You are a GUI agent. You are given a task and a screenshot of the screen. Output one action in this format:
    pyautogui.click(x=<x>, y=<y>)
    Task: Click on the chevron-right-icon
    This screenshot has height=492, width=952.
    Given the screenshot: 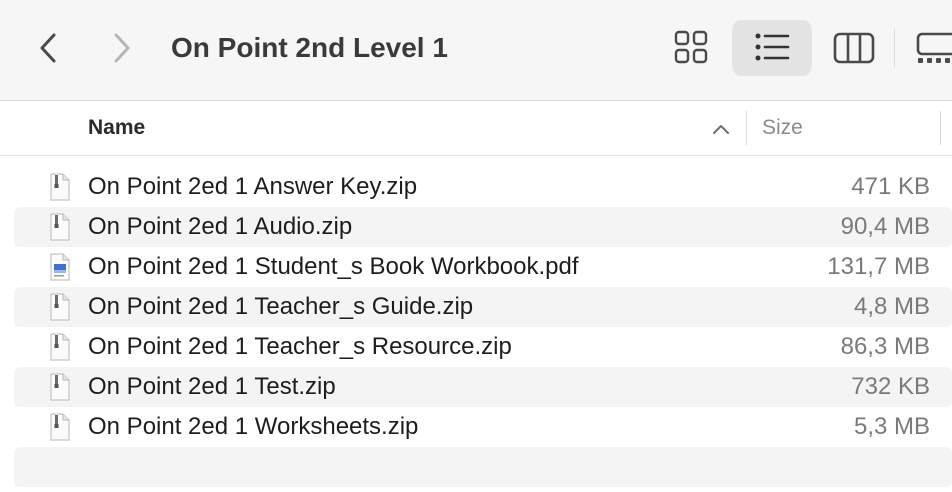 What is the action you would take?
    pyautogui.click(x=122, y=48)
    